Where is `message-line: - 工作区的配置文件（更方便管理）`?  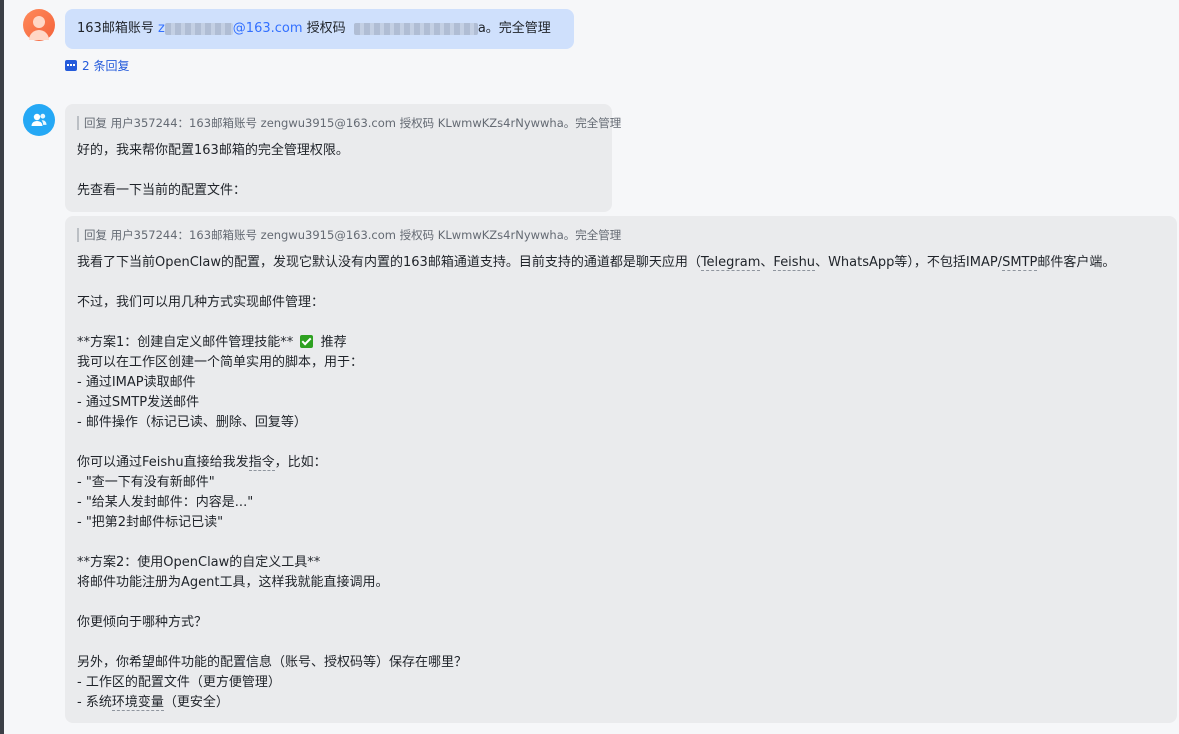
message-line: - 工作区的配置文件（更方便管理） is located at coordinates (179, 682).